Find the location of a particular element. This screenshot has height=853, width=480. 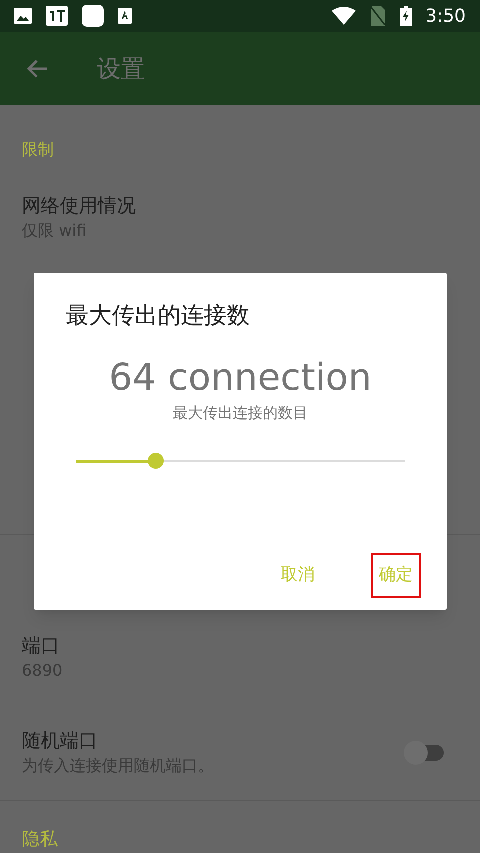

dialog-button: 取消 is located at coordinates (298, 575).